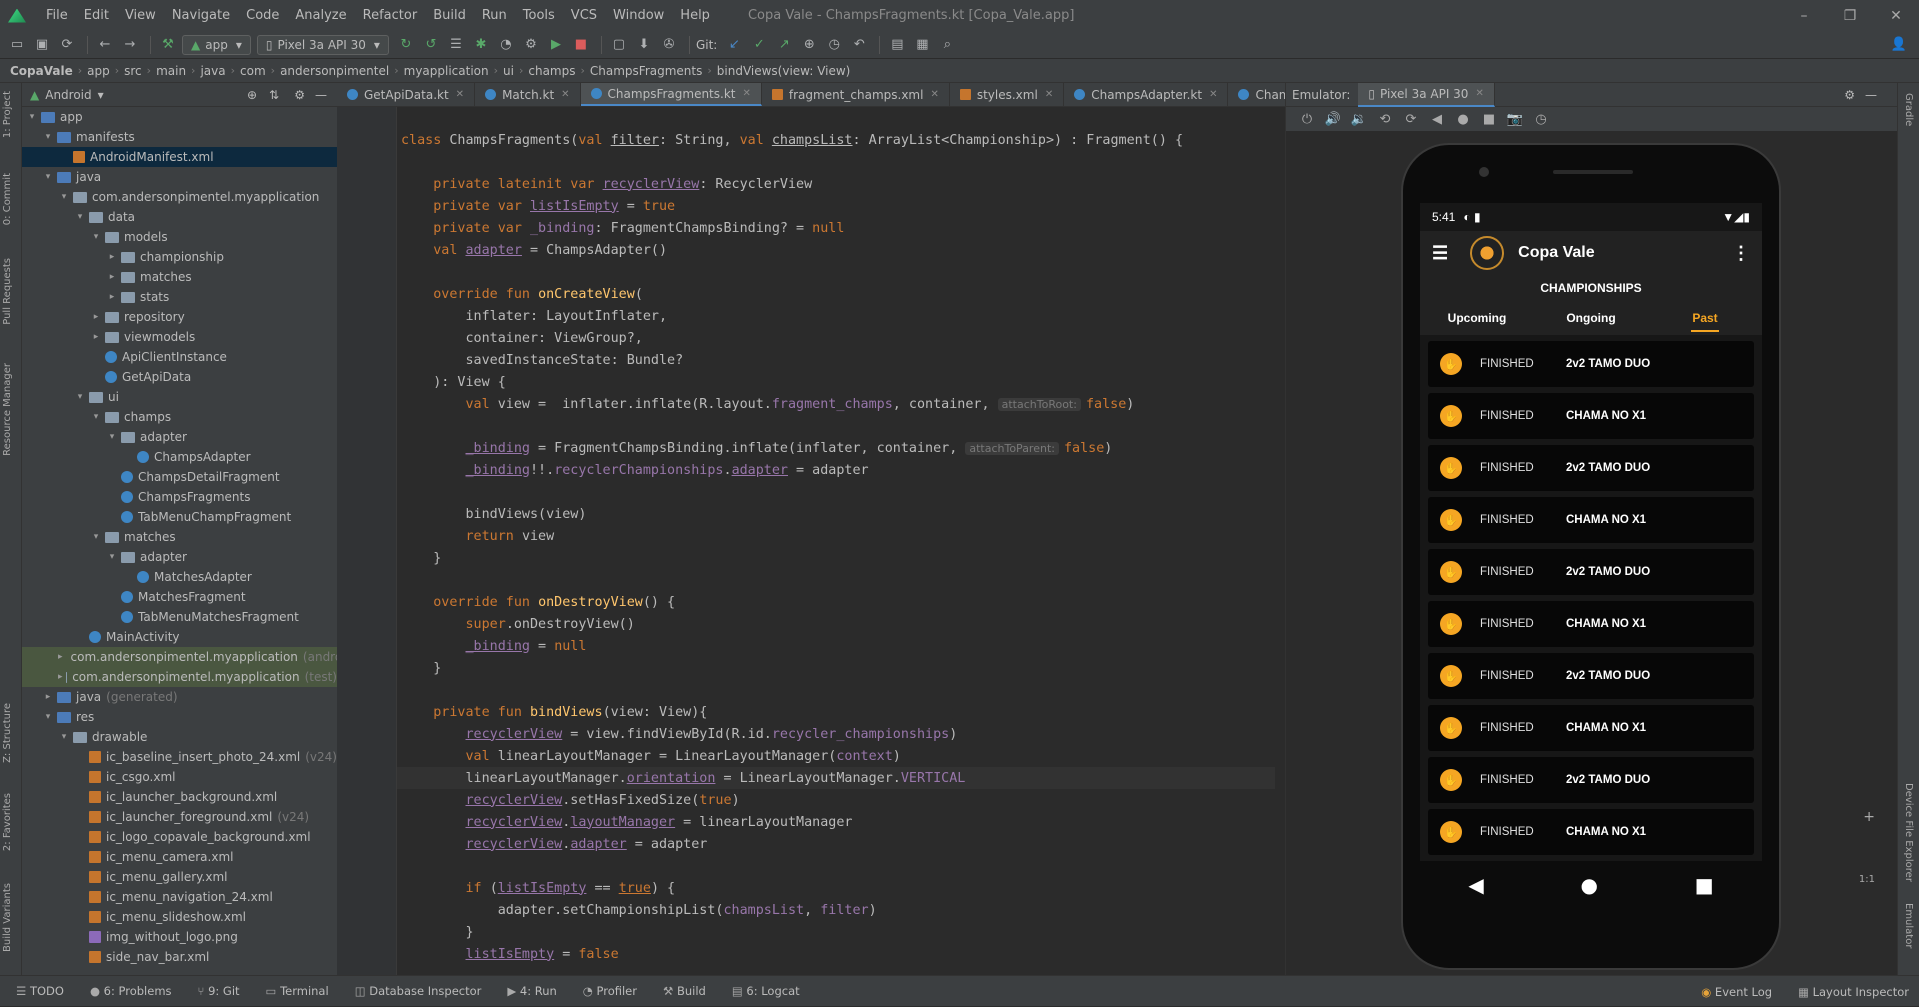 The height and width of the screenshot is (1007, 1919). I want to click on emulator-device-tab: ▯ Pixel 3a API 30 ✕, so click(1426, 94).